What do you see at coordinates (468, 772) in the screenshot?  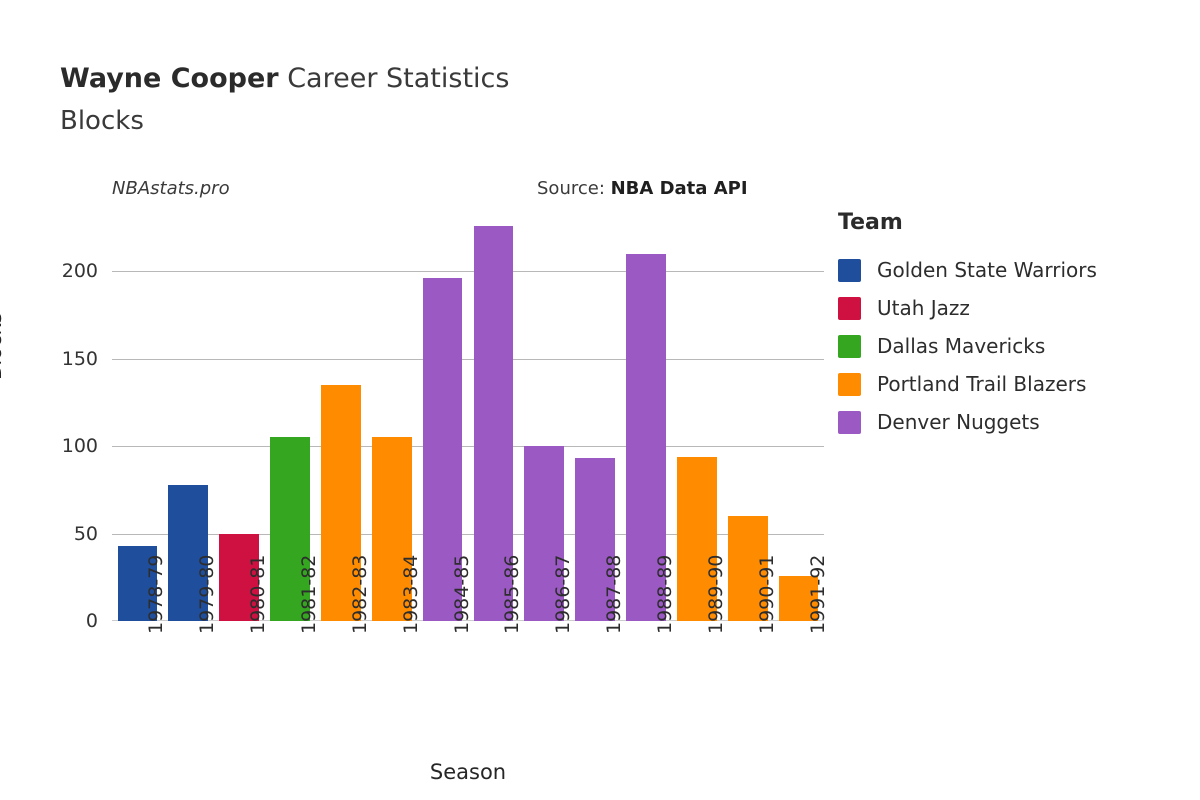 I see `x-axis-label: Season` at bounding box center [468, 772].